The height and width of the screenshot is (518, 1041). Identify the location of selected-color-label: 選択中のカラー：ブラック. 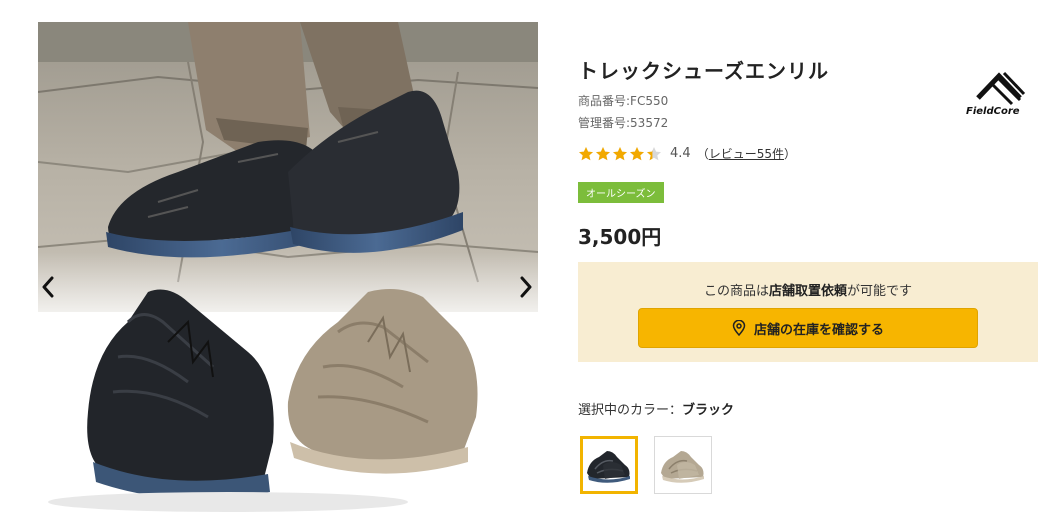
(656, 408).